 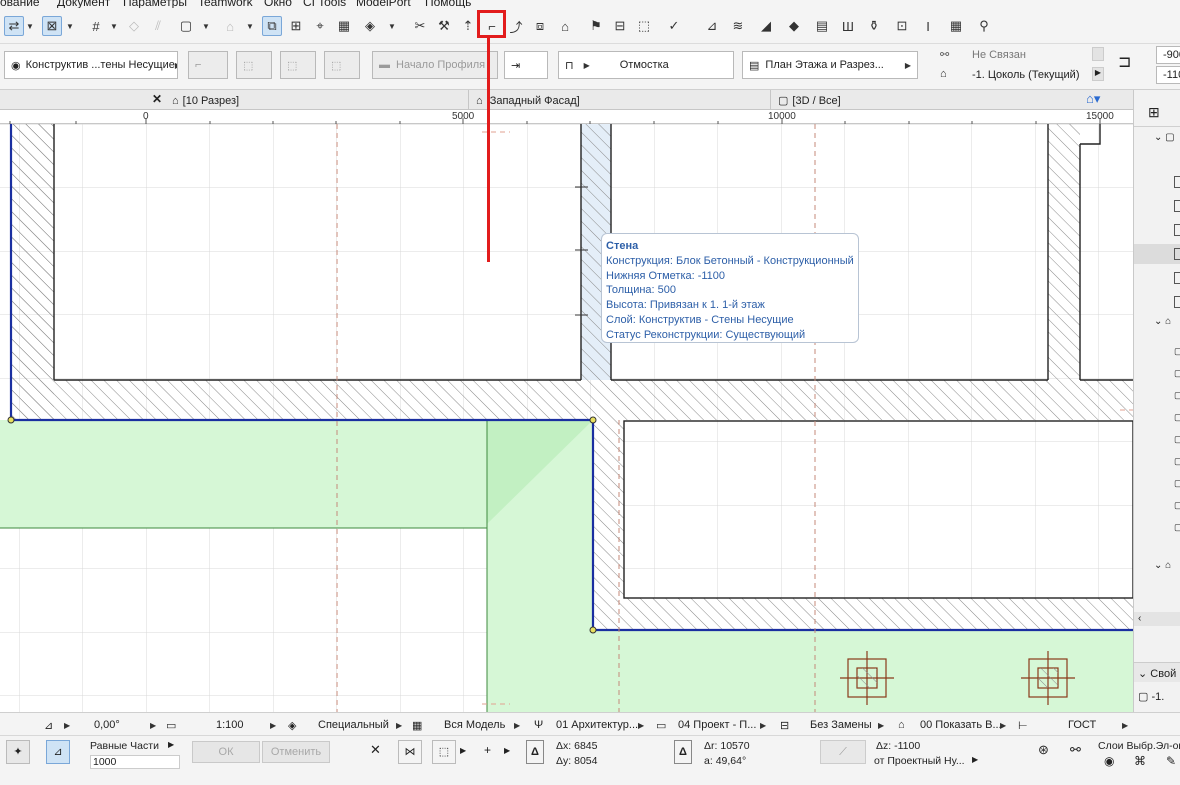 I want to click on roof-icon: ◢, so click(x=766, y=26).